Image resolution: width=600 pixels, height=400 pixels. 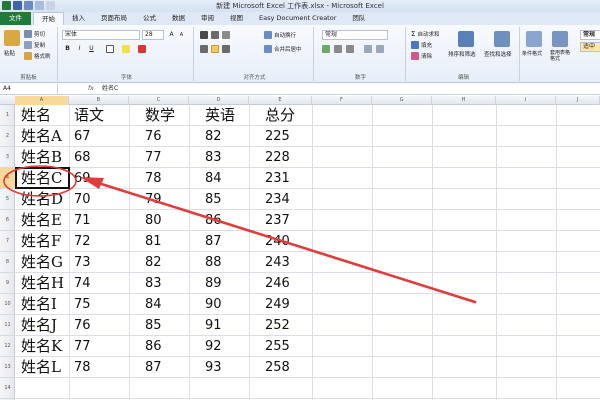 What do you see at coordinates (171, 34) in the screenshot?
I see `grow-font-button: A` at bounding box center [171, 34].